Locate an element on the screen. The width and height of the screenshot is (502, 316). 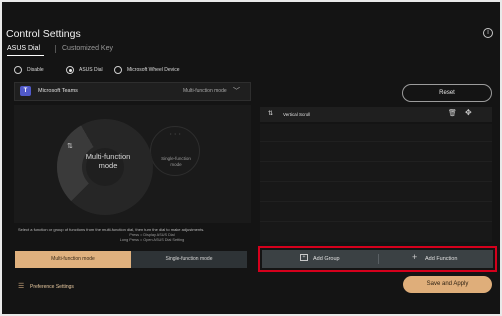
mode-dropdown: Multi-function mode is located at coordinates (205, 91).